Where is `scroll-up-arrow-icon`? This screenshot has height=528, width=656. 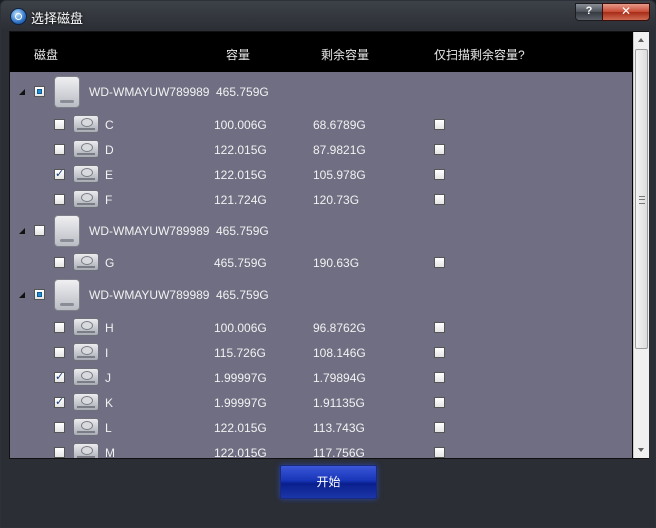
scroll-up-arrow-icon is located at coordinates (641, 40).